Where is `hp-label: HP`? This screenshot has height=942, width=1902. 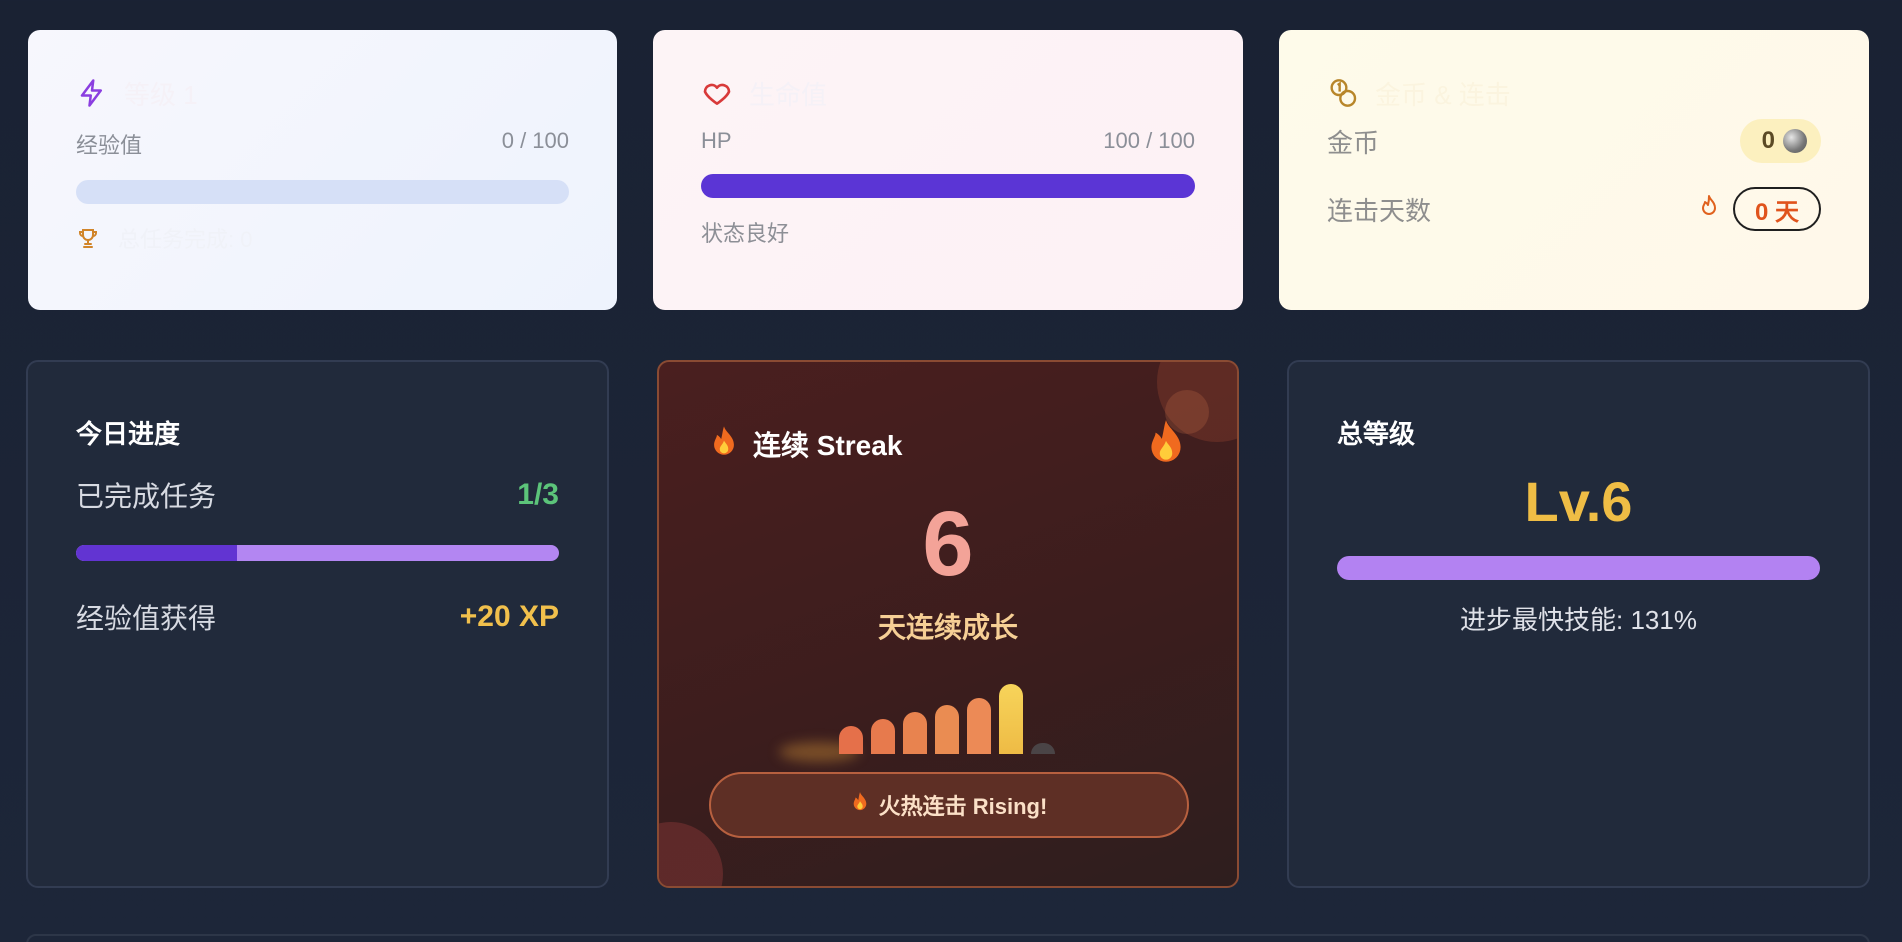
hp-label: HP is located at coordinates (716, 140).